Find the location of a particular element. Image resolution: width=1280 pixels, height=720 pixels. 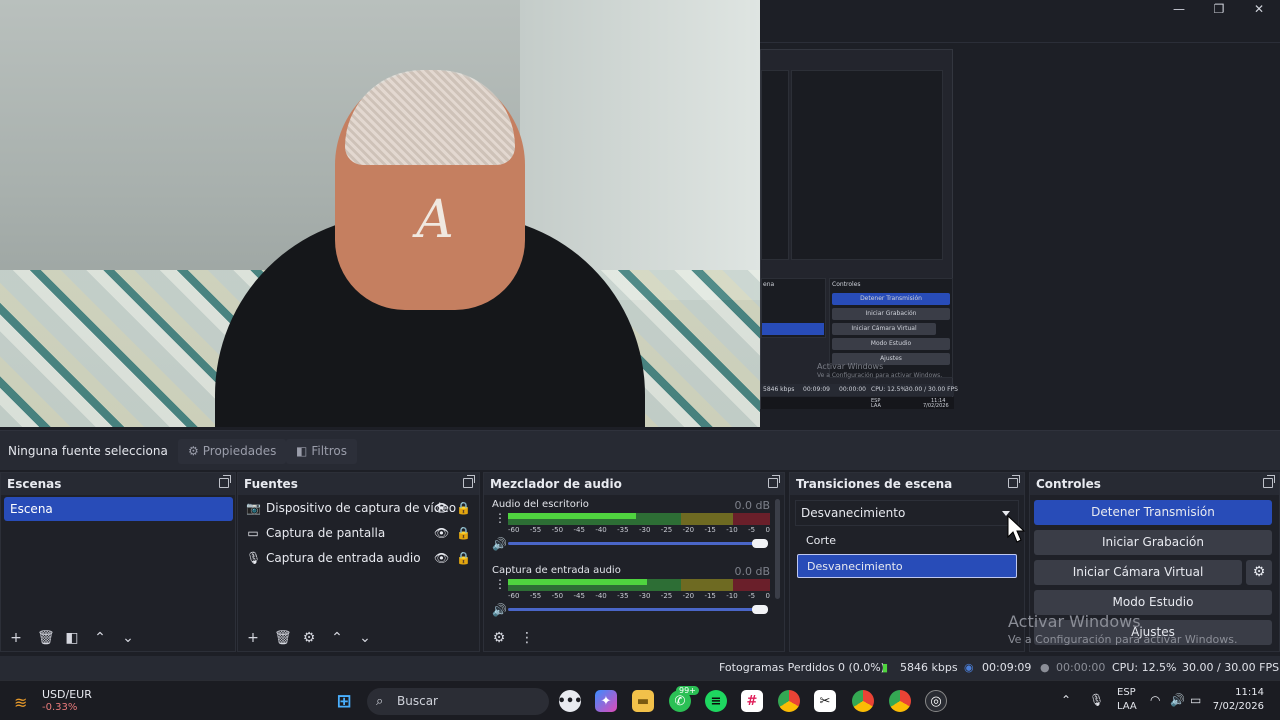

sources-dock-header: Fuentes is located at coordinates (358, 484).